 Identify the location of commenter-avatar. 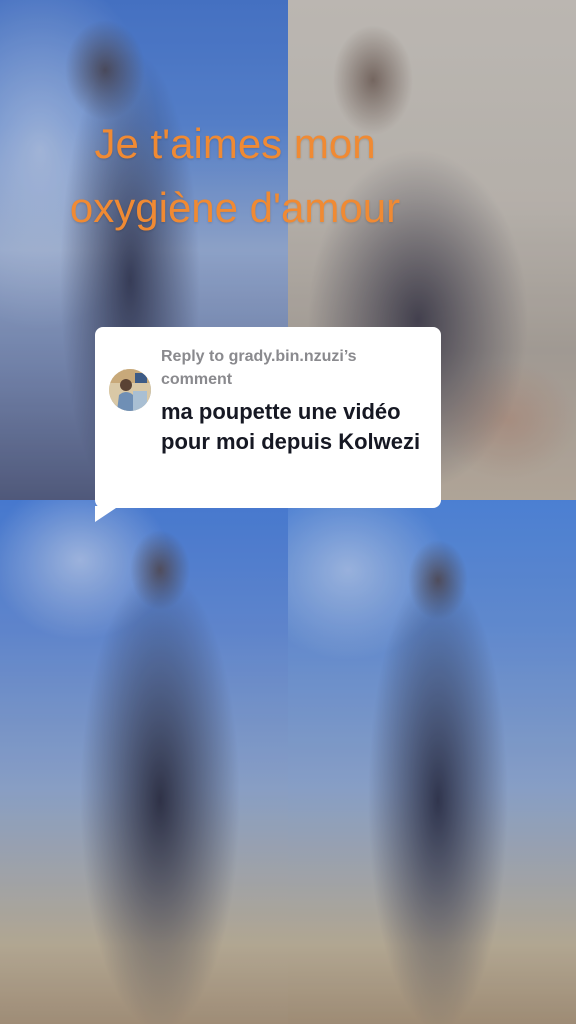
(130, 390).